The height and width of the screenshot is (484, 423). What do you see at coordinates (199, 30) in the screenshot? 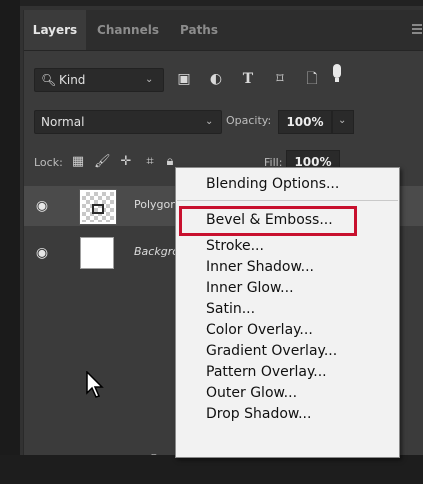
I see `tab-paths: Paths` at bounding box center [199, 30].